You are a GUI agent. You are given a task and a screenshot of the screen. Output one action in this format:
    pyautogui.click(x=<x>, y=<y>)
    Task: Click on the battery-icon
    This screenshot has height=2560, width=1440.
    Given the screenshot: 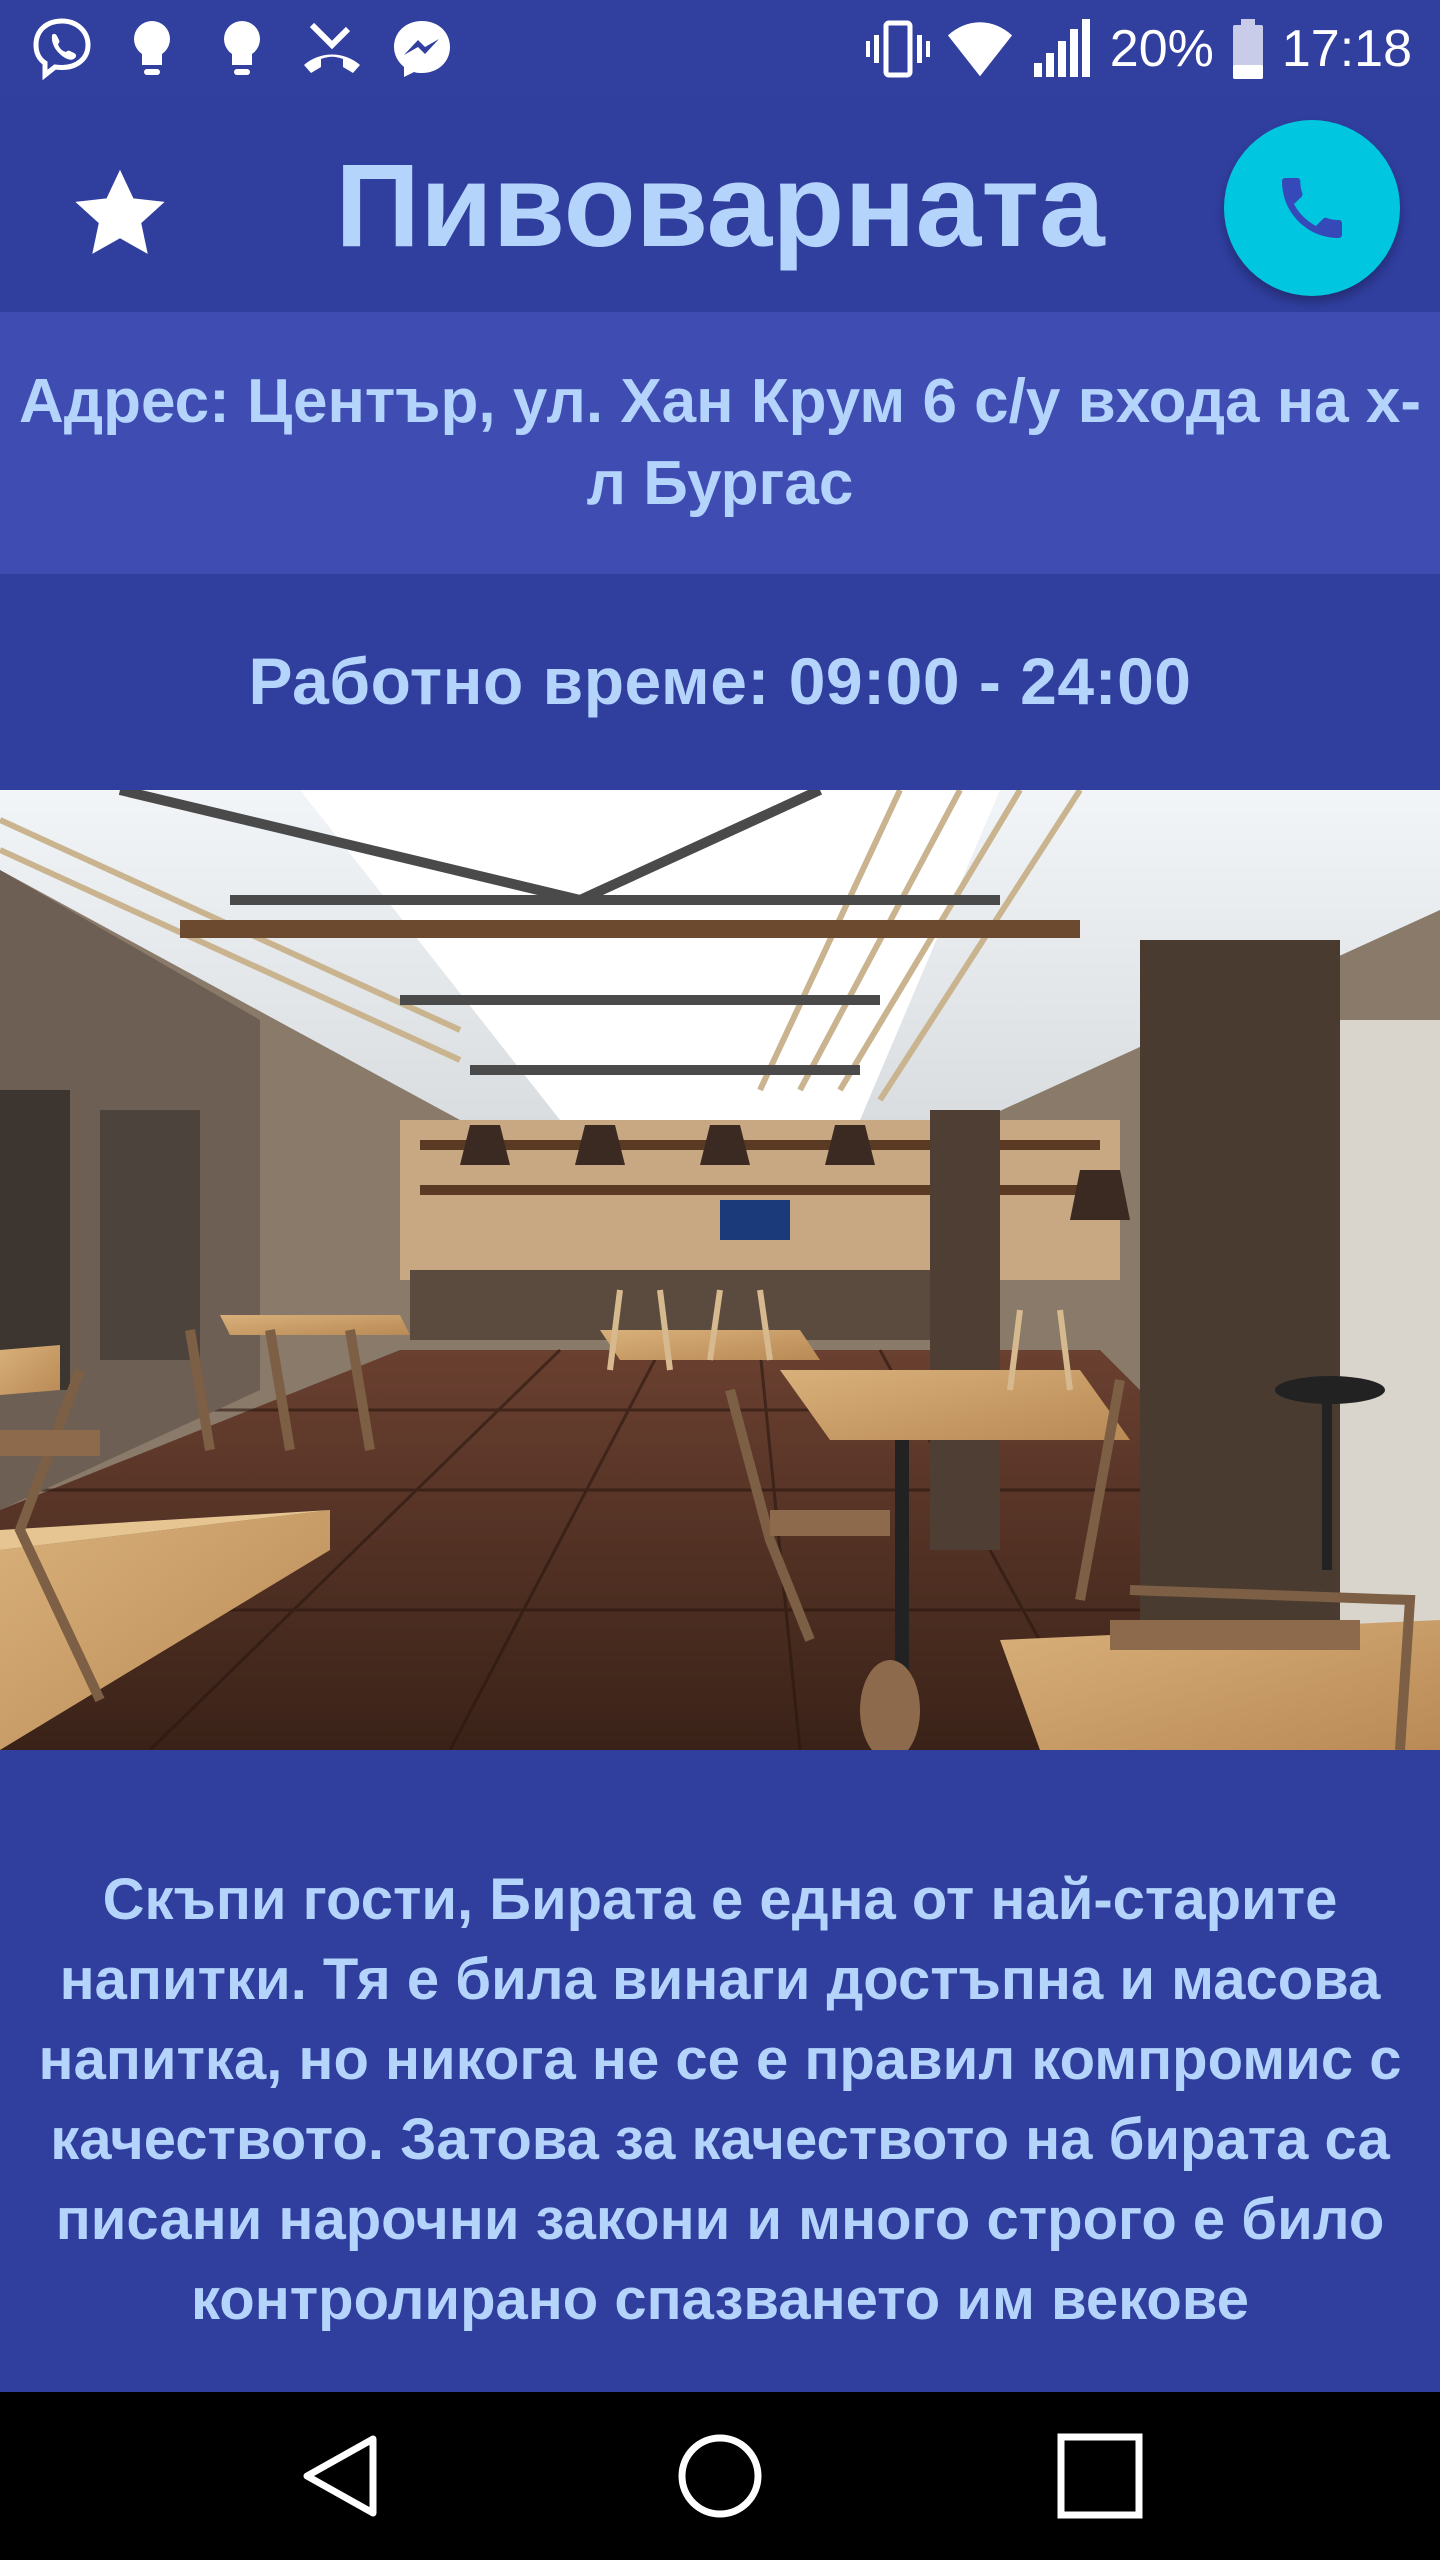 What is the action you would take?
    pyautogui.click(x=1248, y=49)
    